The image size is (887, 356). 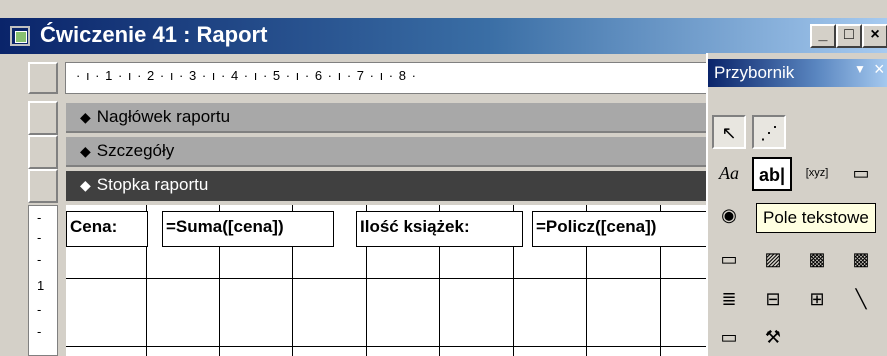 What do you see at coordinates (879, 69) in the screenshot?
I see `toolbox-close-icon: ×` at bounding box center [879, 69].